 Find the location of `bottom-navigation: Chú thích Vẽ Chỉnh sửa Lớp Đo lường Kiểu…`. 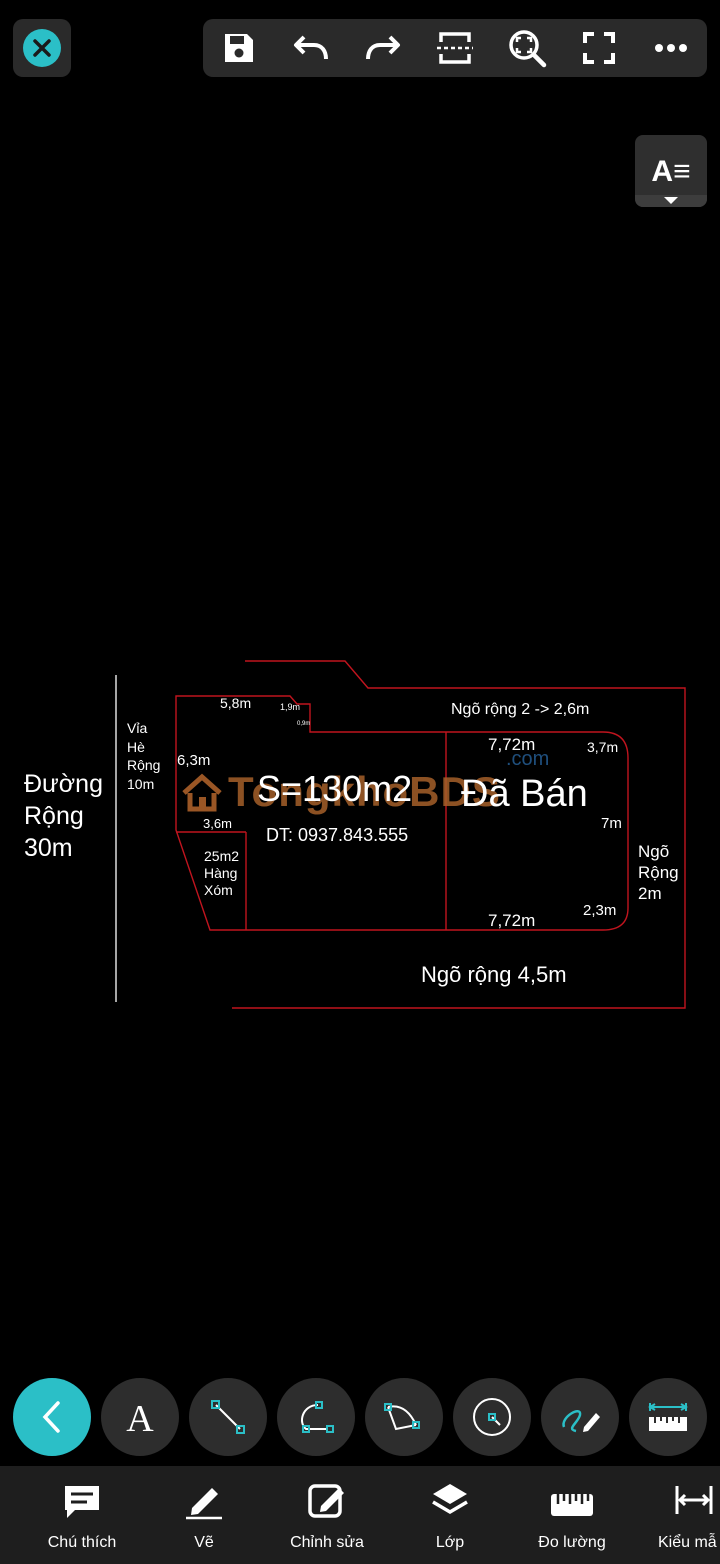

bottom-navigation: Chú thích Vẽ Chỉnh sửa Lớp Đo lường Kiểu… is located at coordinates (360, 1515).